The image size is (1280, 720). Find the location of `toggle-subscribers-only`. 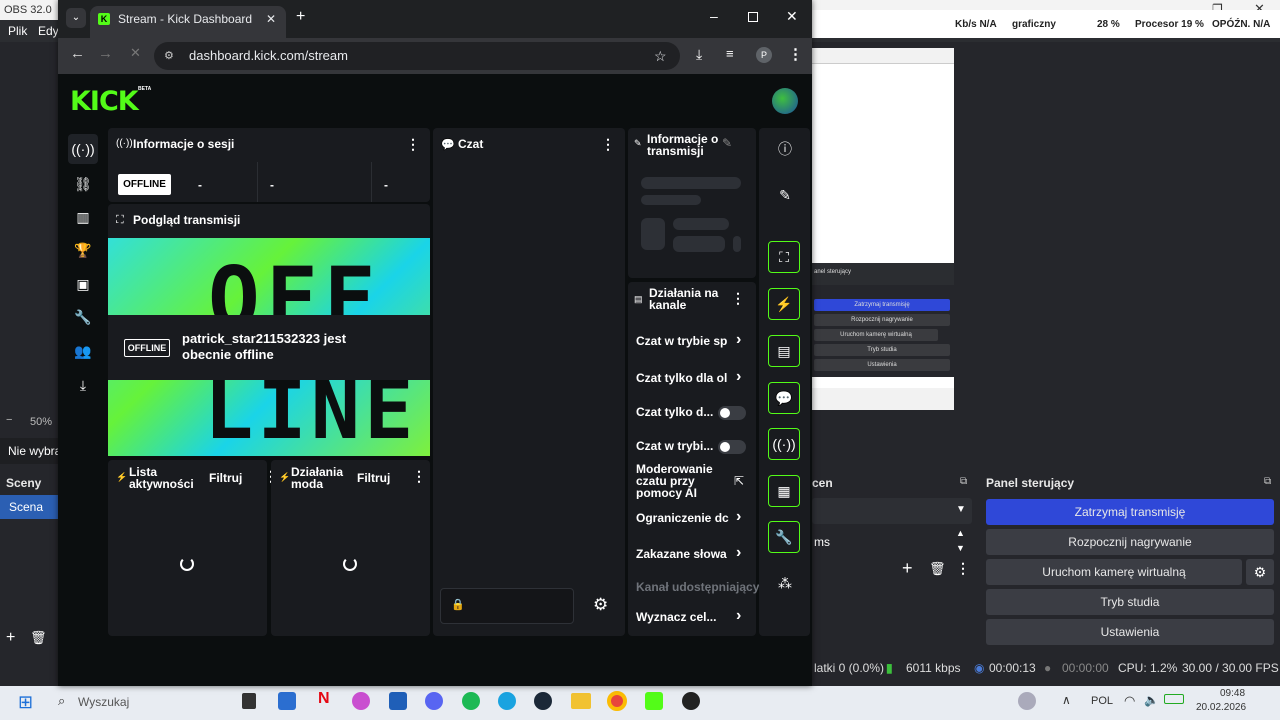

toggle-subscribers-only is located at coordinates (732, 413).